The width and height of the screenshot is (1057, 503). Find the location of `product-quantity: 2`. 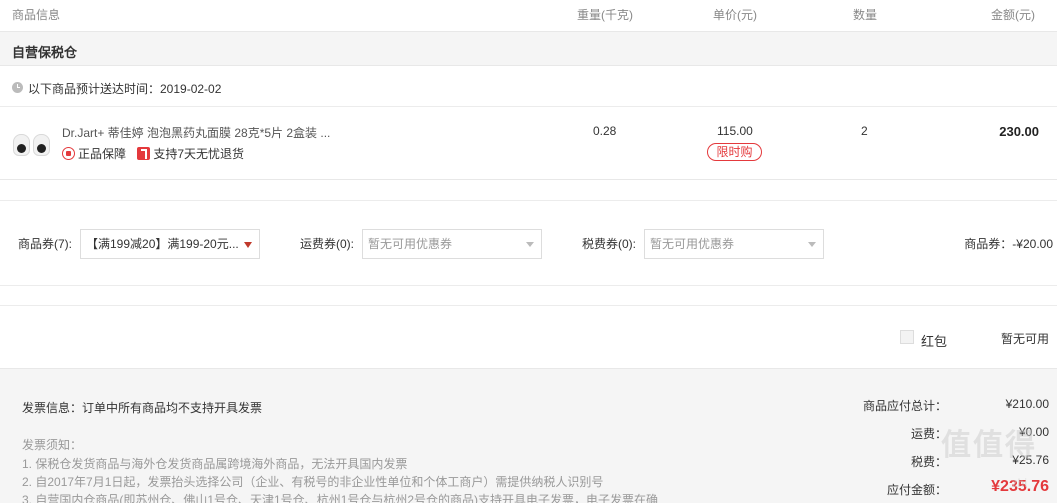

product-quantity: 2 is located at coordinates (864, 131).